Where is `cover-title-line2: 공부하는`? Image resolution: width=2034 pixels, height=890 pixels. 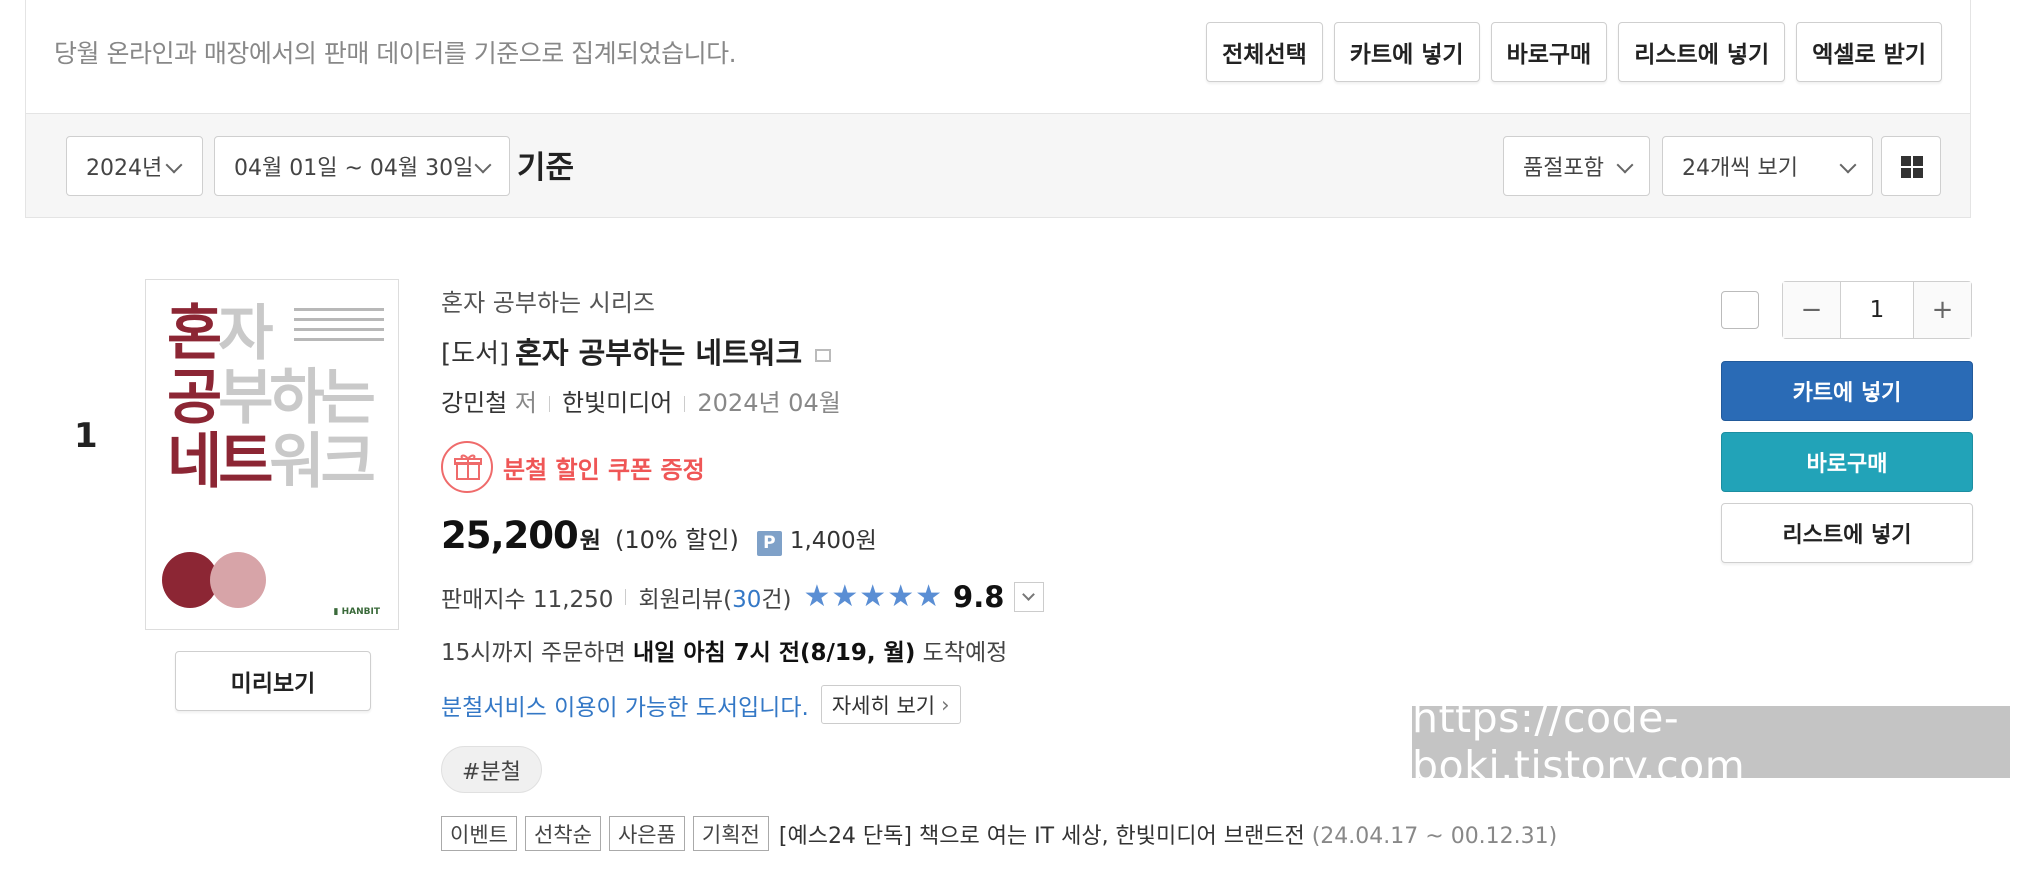 cover-title-line2: 공부하는 is located at coordinates (271, 398).